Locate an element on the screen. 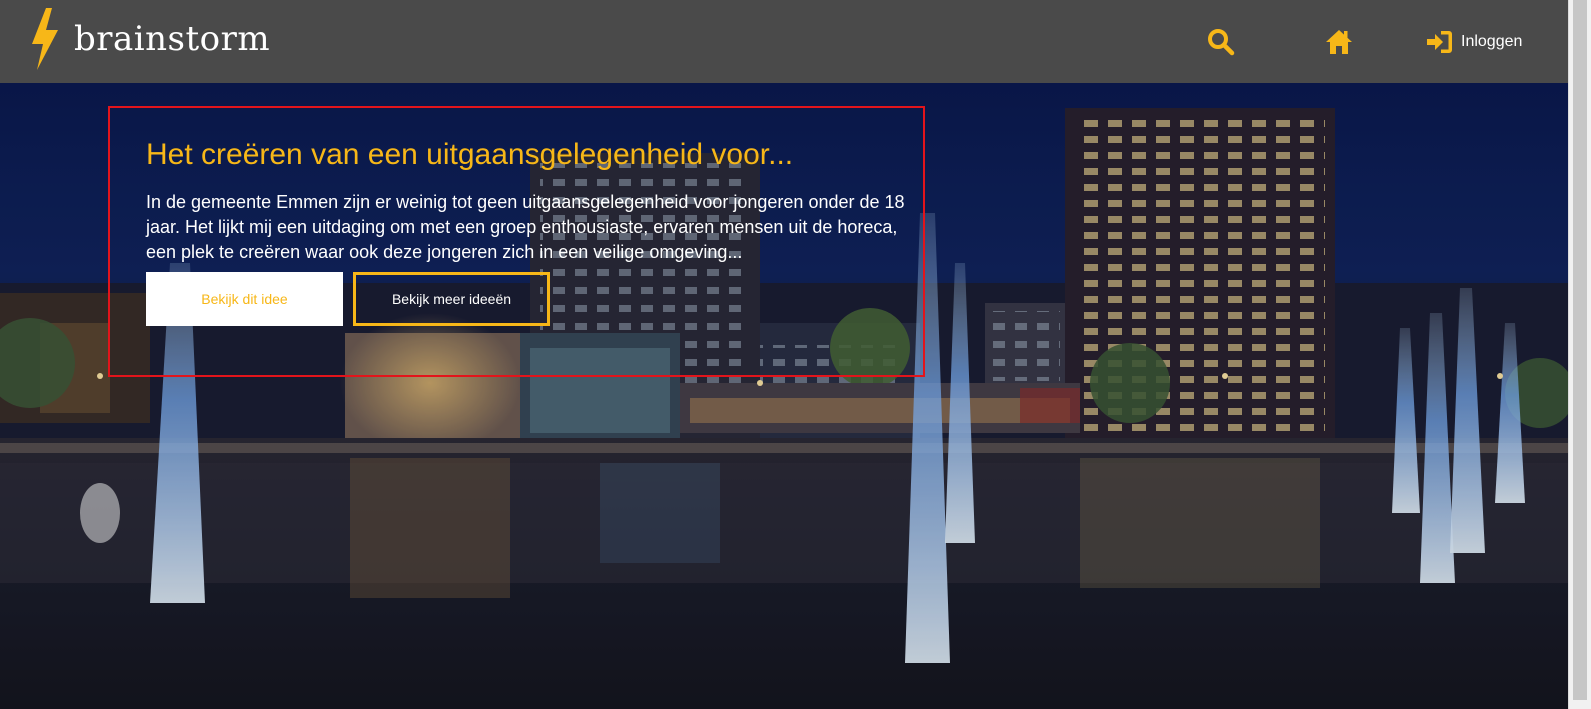  brand-name: brainstorm is located at coordinates (172, 39).